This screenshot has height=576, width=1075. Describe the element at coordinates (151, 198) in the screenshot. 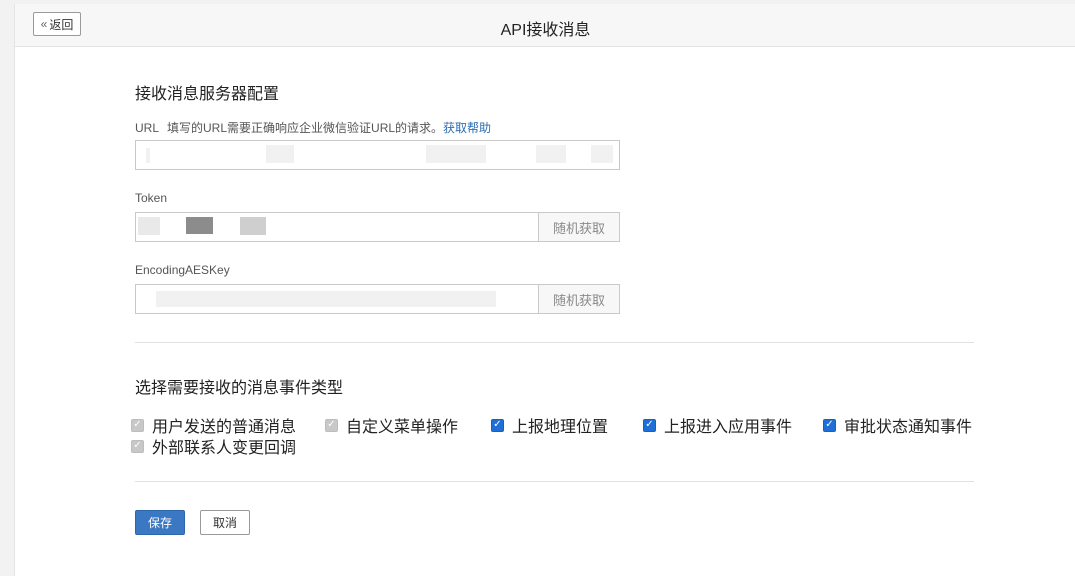

I see `token-label: Token` at that location.